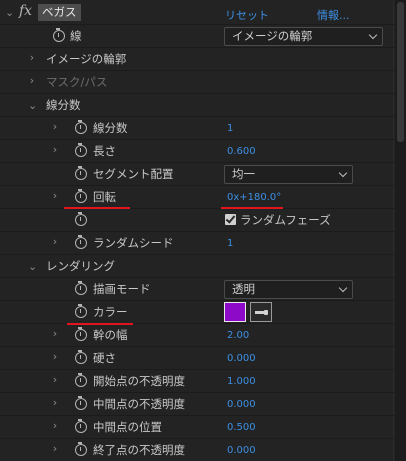  What do you see at coordinates (197, 128) in the screenshot?
I see `segments-row: › 線分数 1` at bounding box center [197, 128].